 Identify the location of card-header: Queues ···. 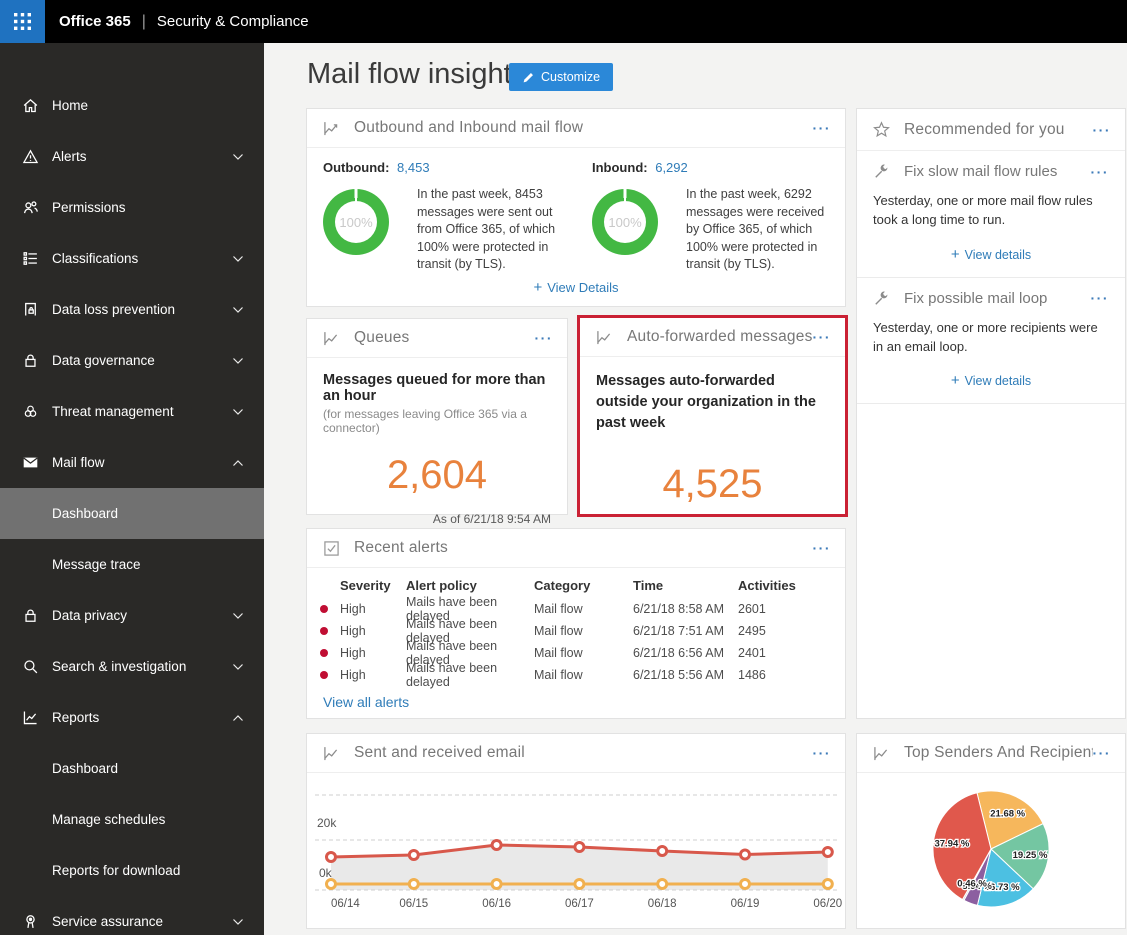
(437, 338).